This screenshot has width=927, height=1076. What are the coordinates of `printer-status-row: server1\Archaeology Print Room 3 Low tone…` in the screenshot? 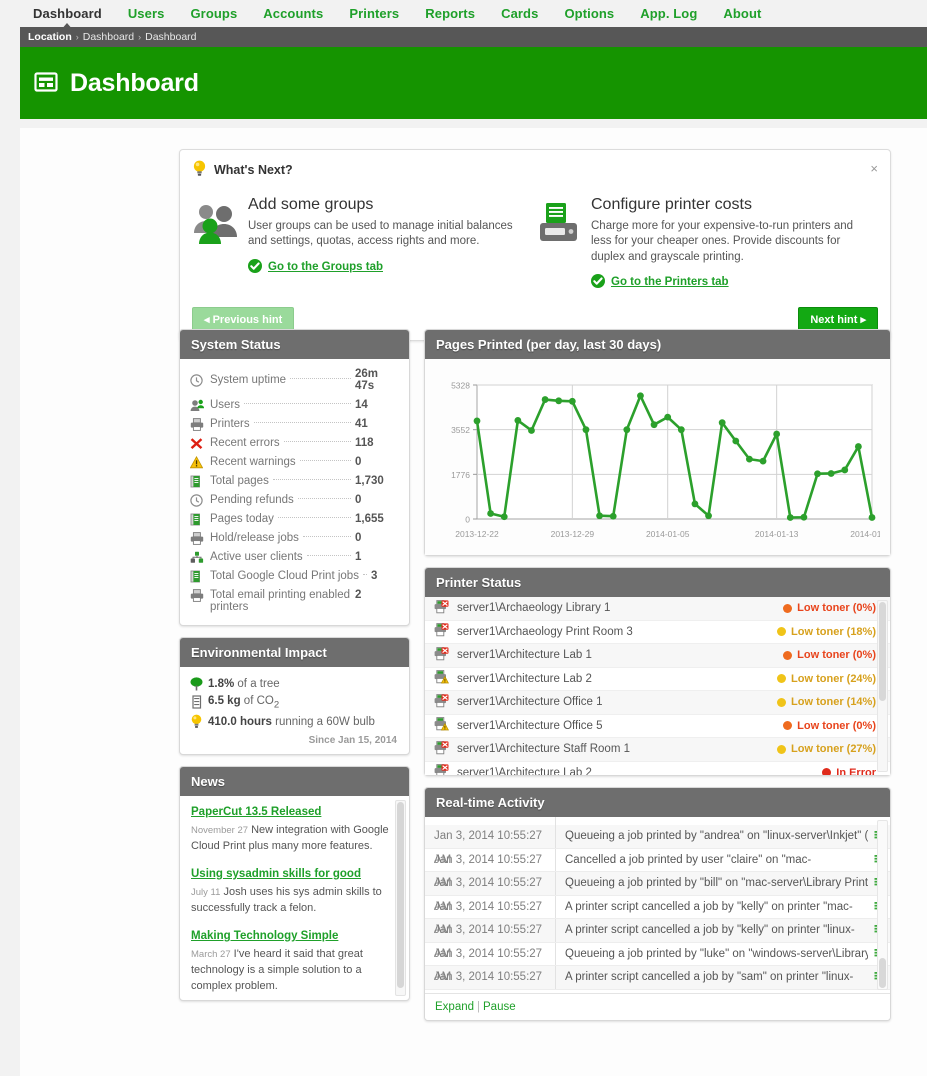 It's located at (657, 632).